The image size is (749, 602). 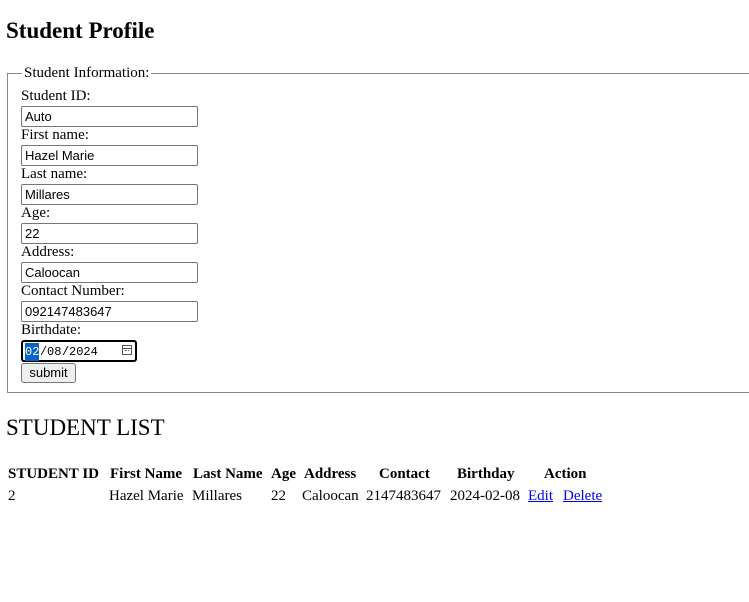 I want to click on column-header-last-name: Last Name, so click(x=228, y=474).